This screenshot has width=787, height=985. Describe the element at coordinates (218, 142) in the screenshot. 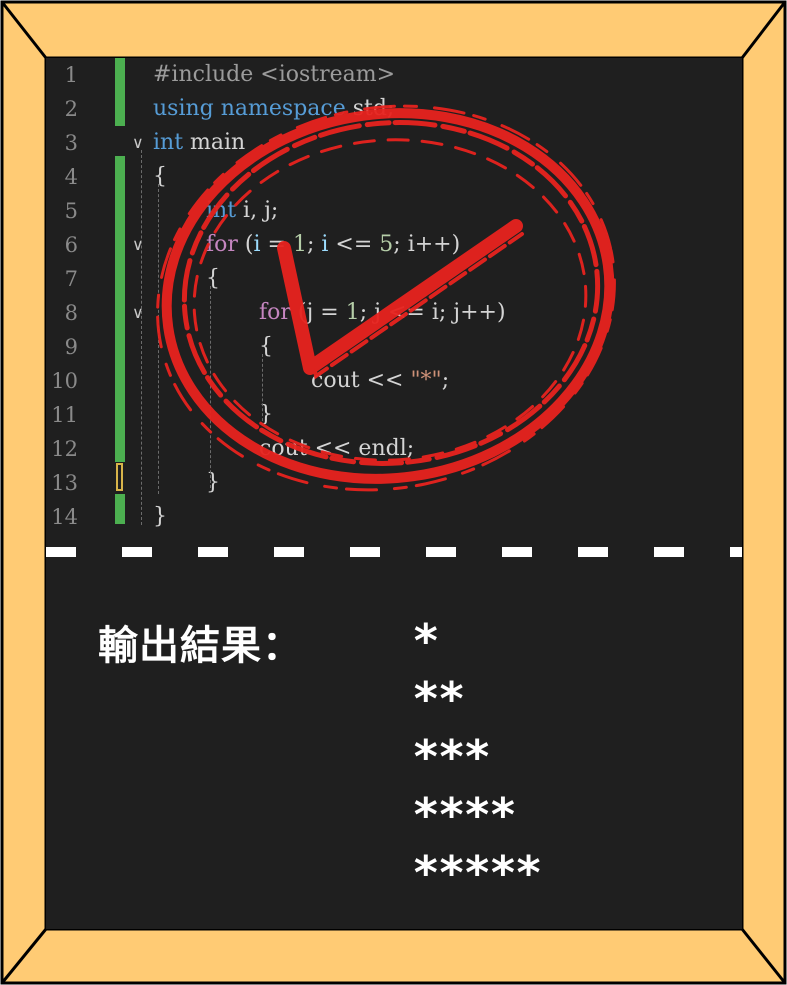

I see `code-token: main` at that location.